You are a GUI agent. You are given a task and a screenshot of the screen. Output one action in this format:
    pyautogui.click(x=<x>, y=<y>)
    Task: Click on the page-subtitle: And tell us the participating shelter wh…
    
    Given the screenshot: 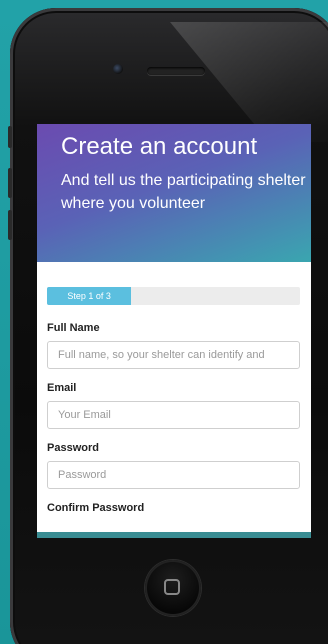 What is the action you would take?
    pyautogui.click(x=183, y=192)
    